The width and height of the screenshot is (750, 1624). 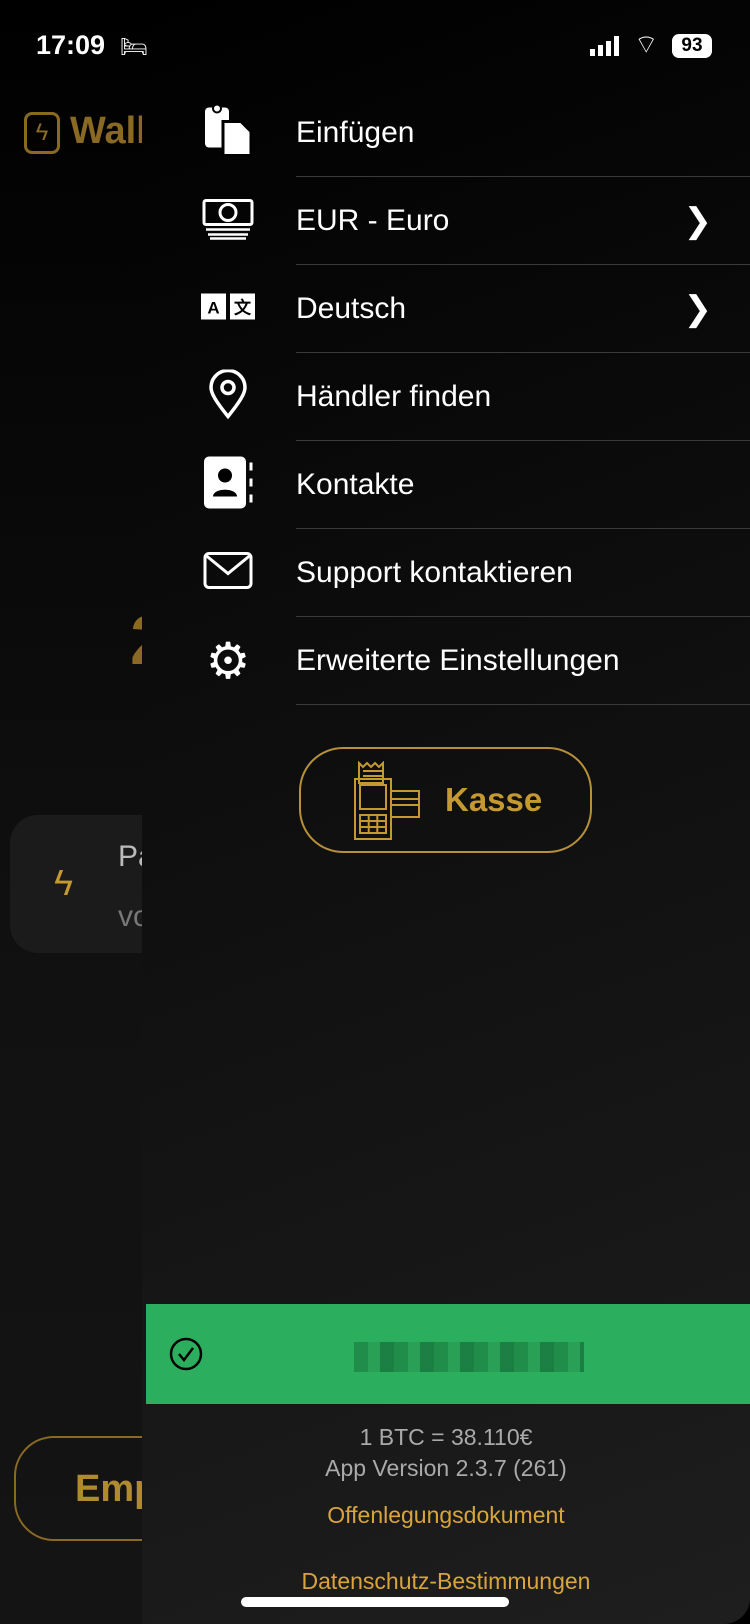 I want to click on location-pin-icon, so click(x=228, y=396).